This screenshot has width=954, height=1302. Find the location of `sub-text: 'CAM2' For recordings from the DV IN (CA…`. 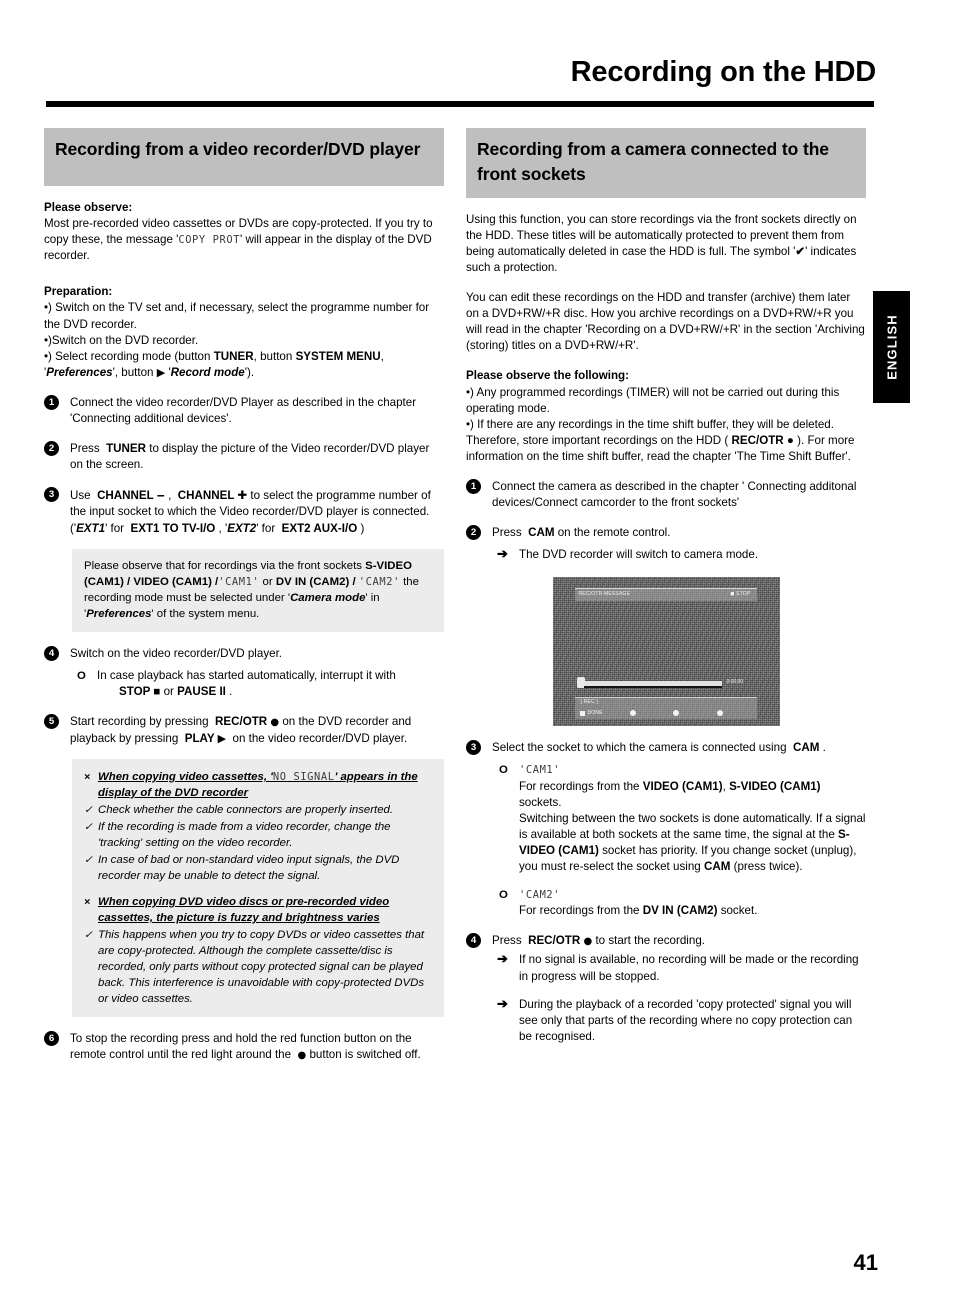

sub-text: 'CAM2' For recordings from the DV IN (CA… is located at coordinates (638, 903).